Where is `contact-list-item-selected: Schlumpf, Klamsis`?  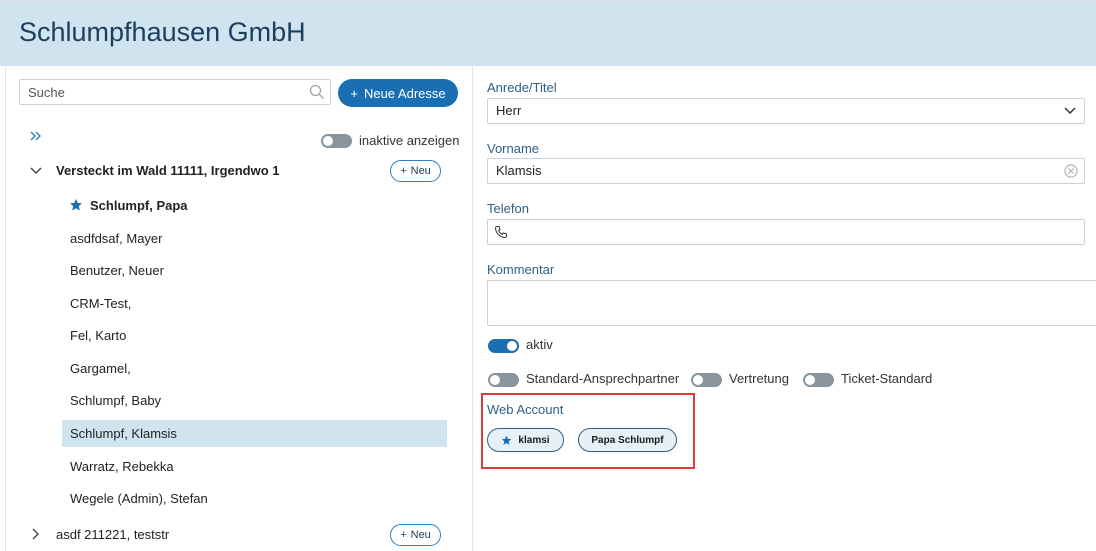 contact-list-item-selected: Schlumpf, Klamsis is located at coordinates (254, 433).